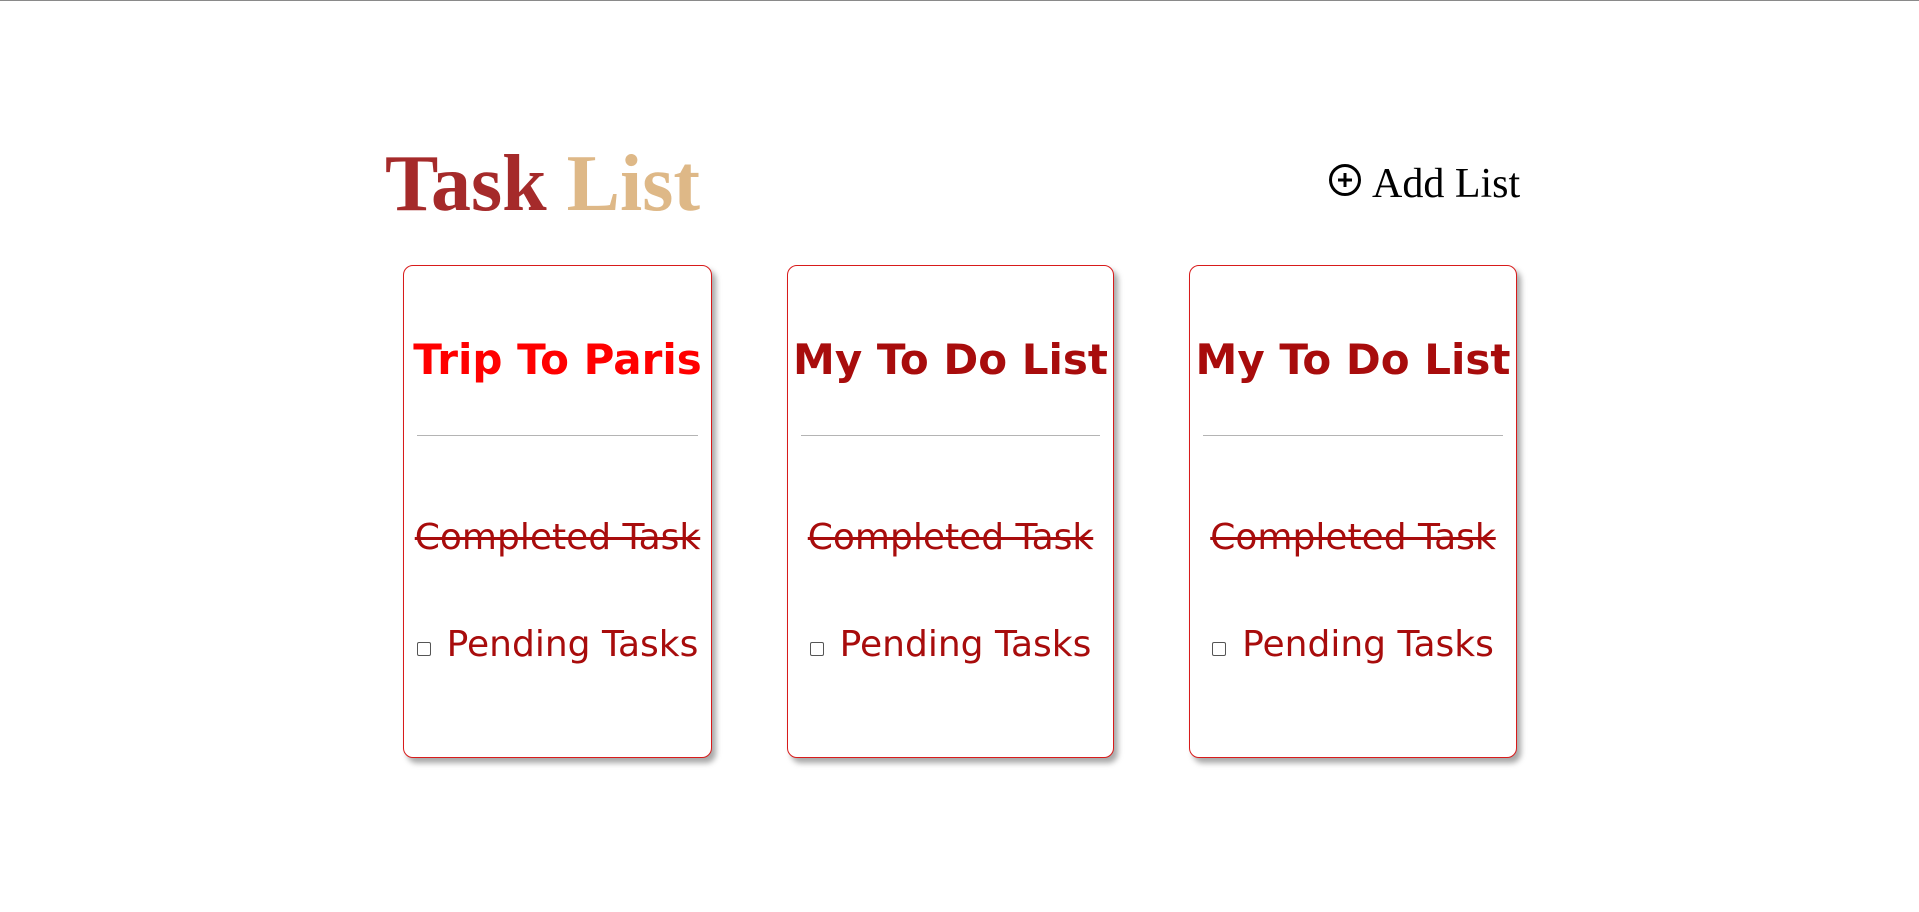  Describe the element at coordinates (633, 184) in the screenshot. I see `title-word-list: List` at that location.